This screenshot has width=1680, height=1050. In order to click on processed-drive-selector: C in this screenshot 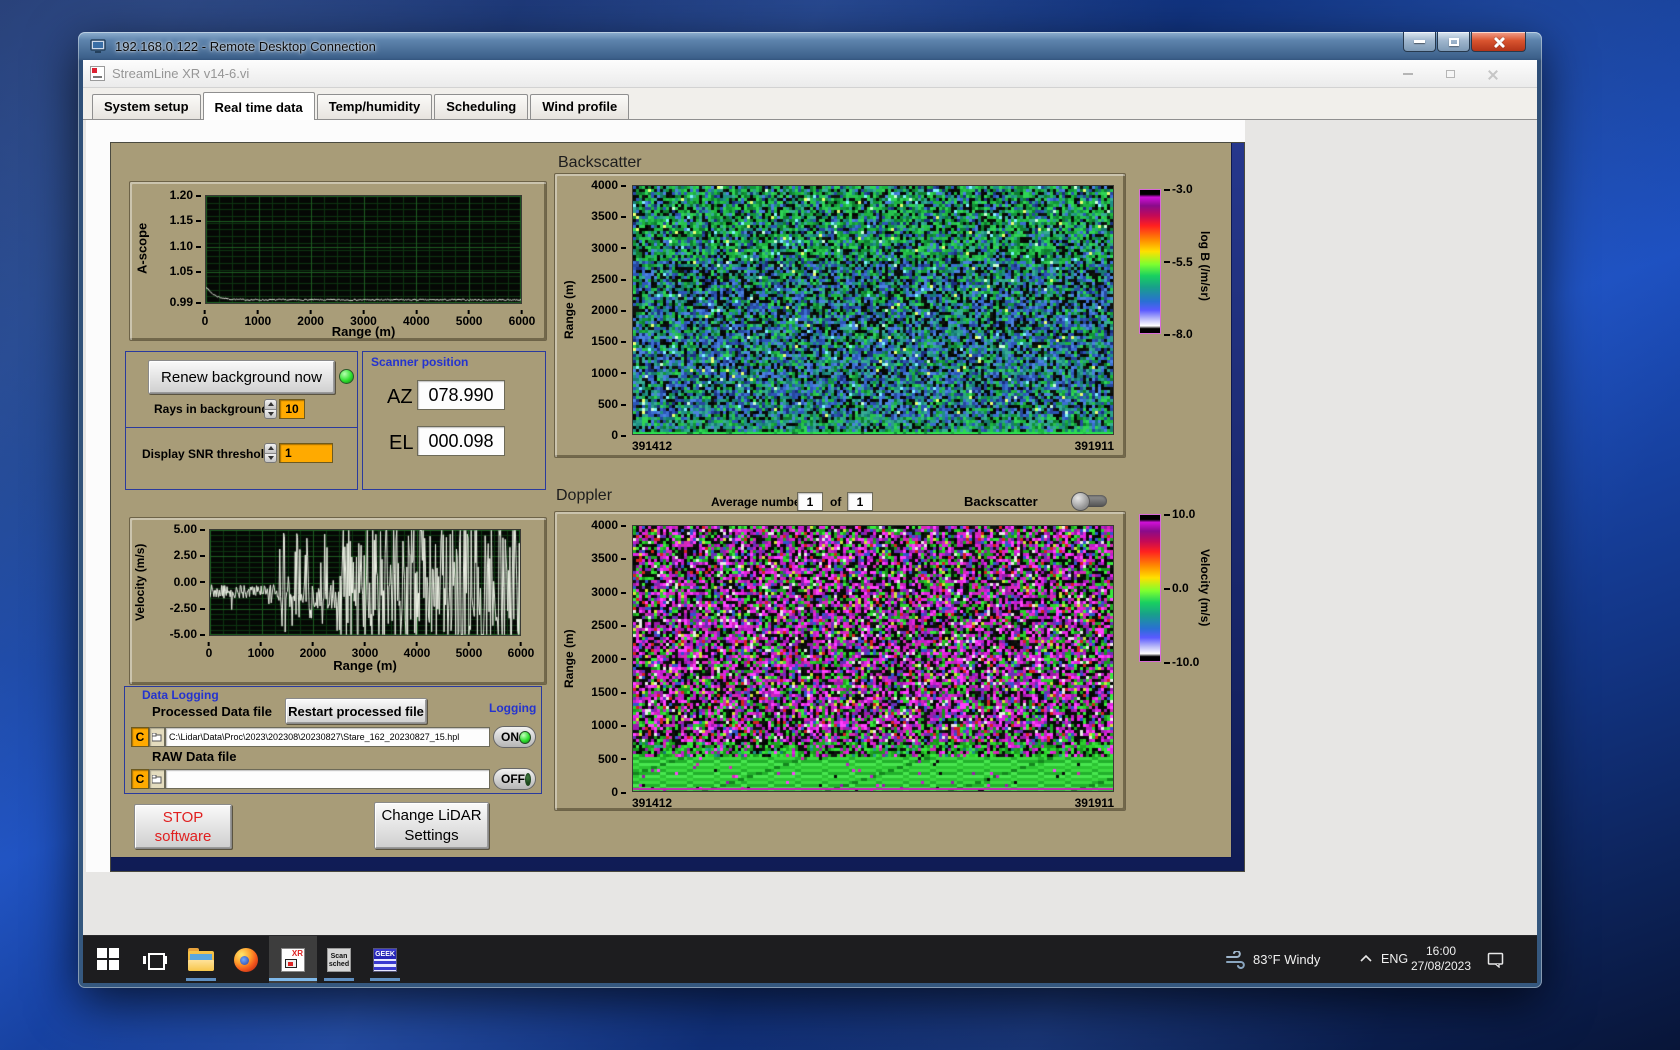, I will do `click(140, 737)`.